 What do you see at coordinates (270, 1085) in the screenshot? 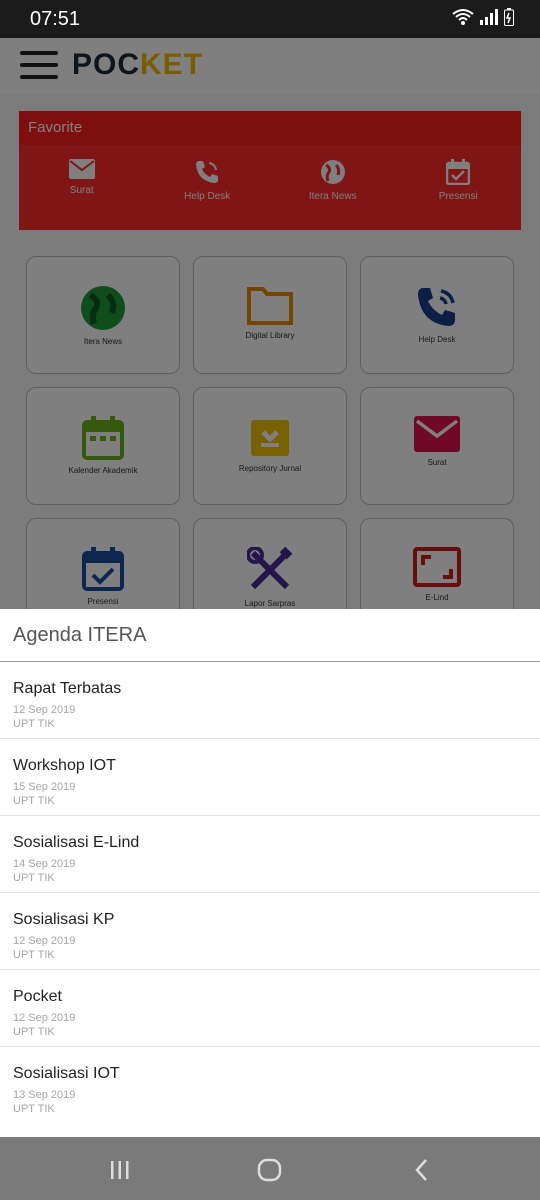
I see `agenda-item: Sosialisasi IOT 13 Sep 2019 UPT TIK` at bounding box center [270, 1085].